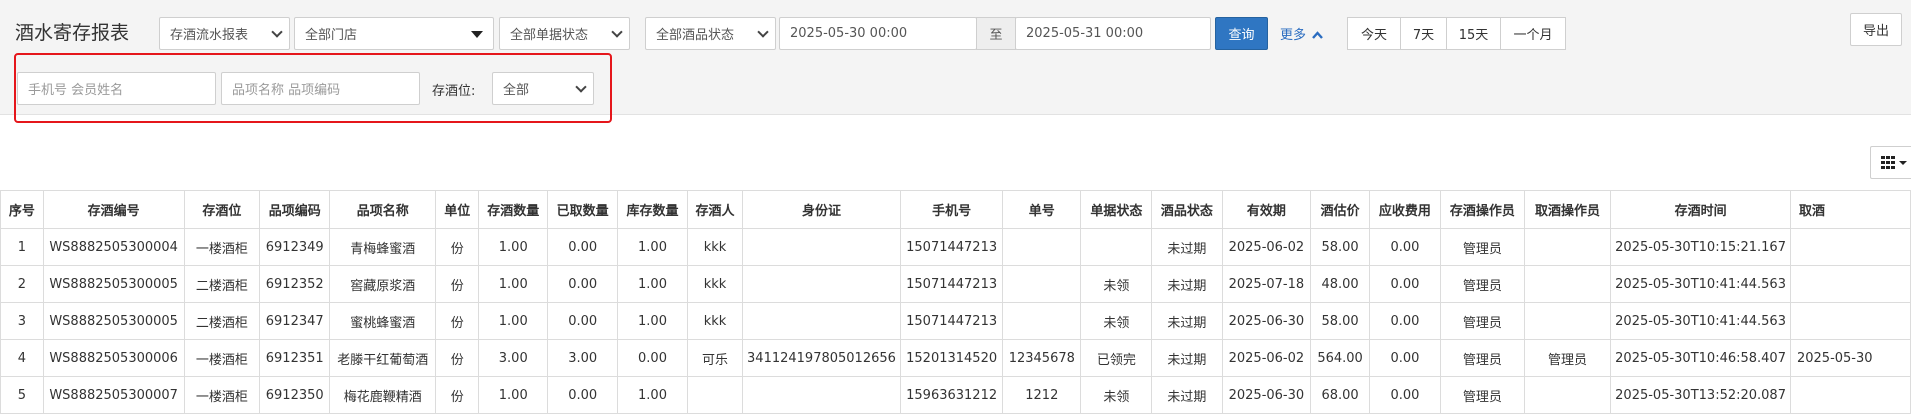 The image size is (1911, 418). Describe the element at coordinates (383, 358) in the screenshot. I see `table-cell: 老滕干红葡萄酒` at that location.